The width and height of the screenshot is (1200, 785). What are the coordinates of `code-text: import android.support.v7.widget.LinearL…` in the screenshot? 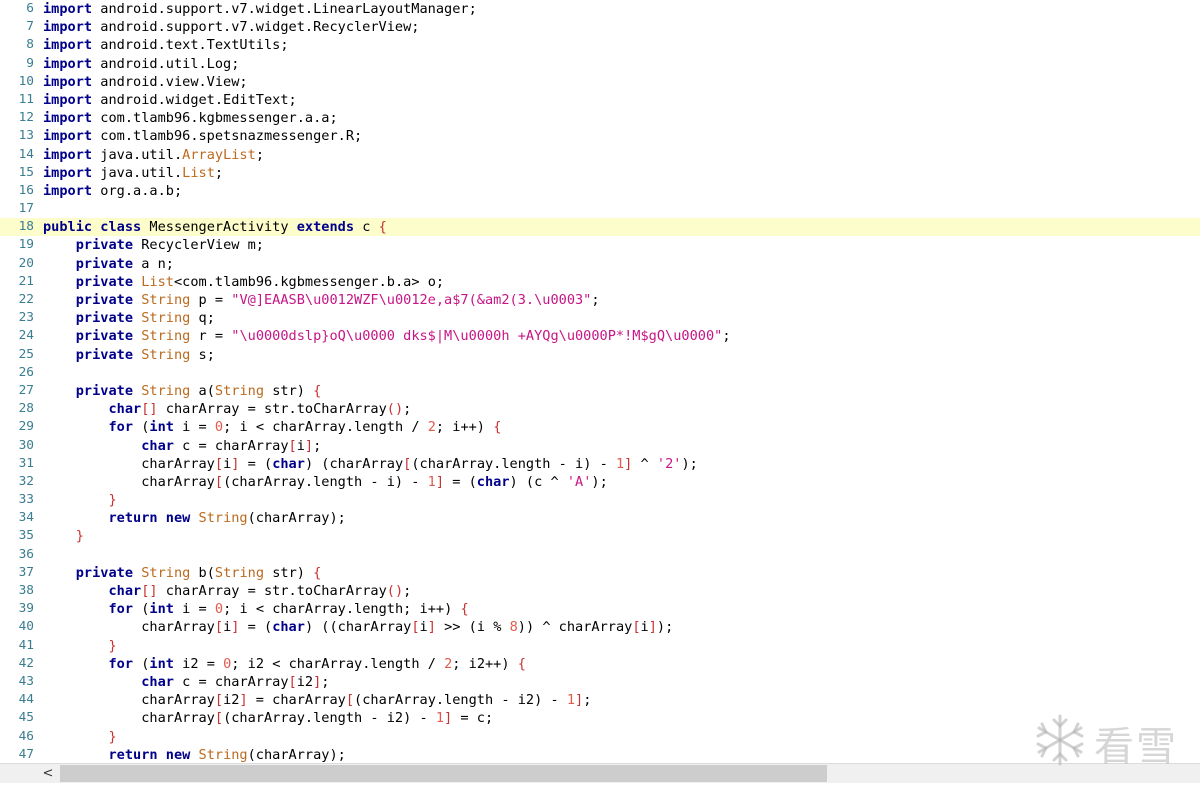 It's located at (260, 9).